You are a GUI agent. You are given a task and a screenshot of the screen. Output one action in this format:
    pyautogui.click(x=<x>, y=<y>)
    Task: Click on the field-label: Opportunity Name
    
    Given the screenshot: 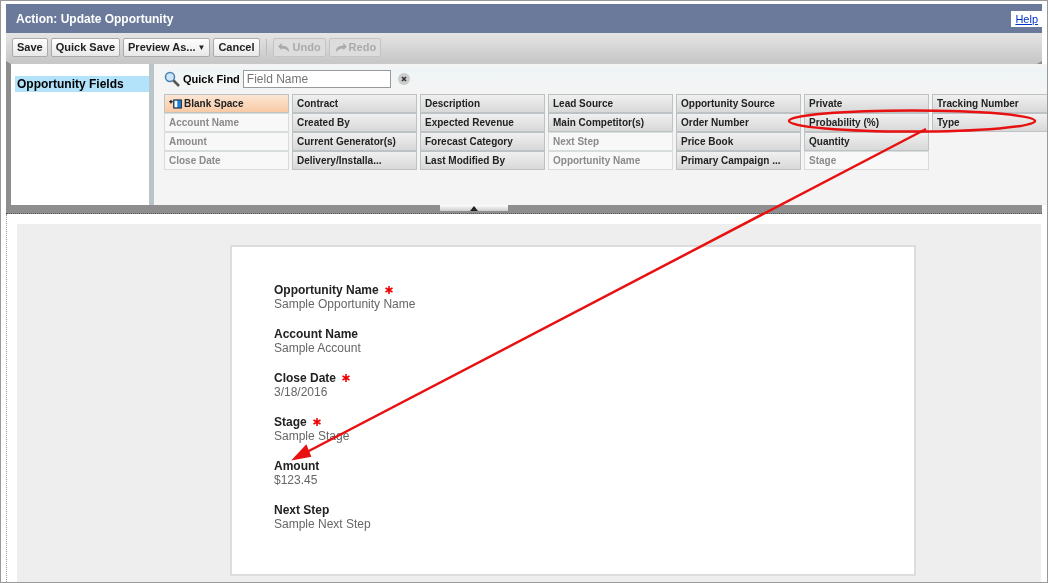 What is the action you would take?
    pyautogui.click(x=326, y=290)
    